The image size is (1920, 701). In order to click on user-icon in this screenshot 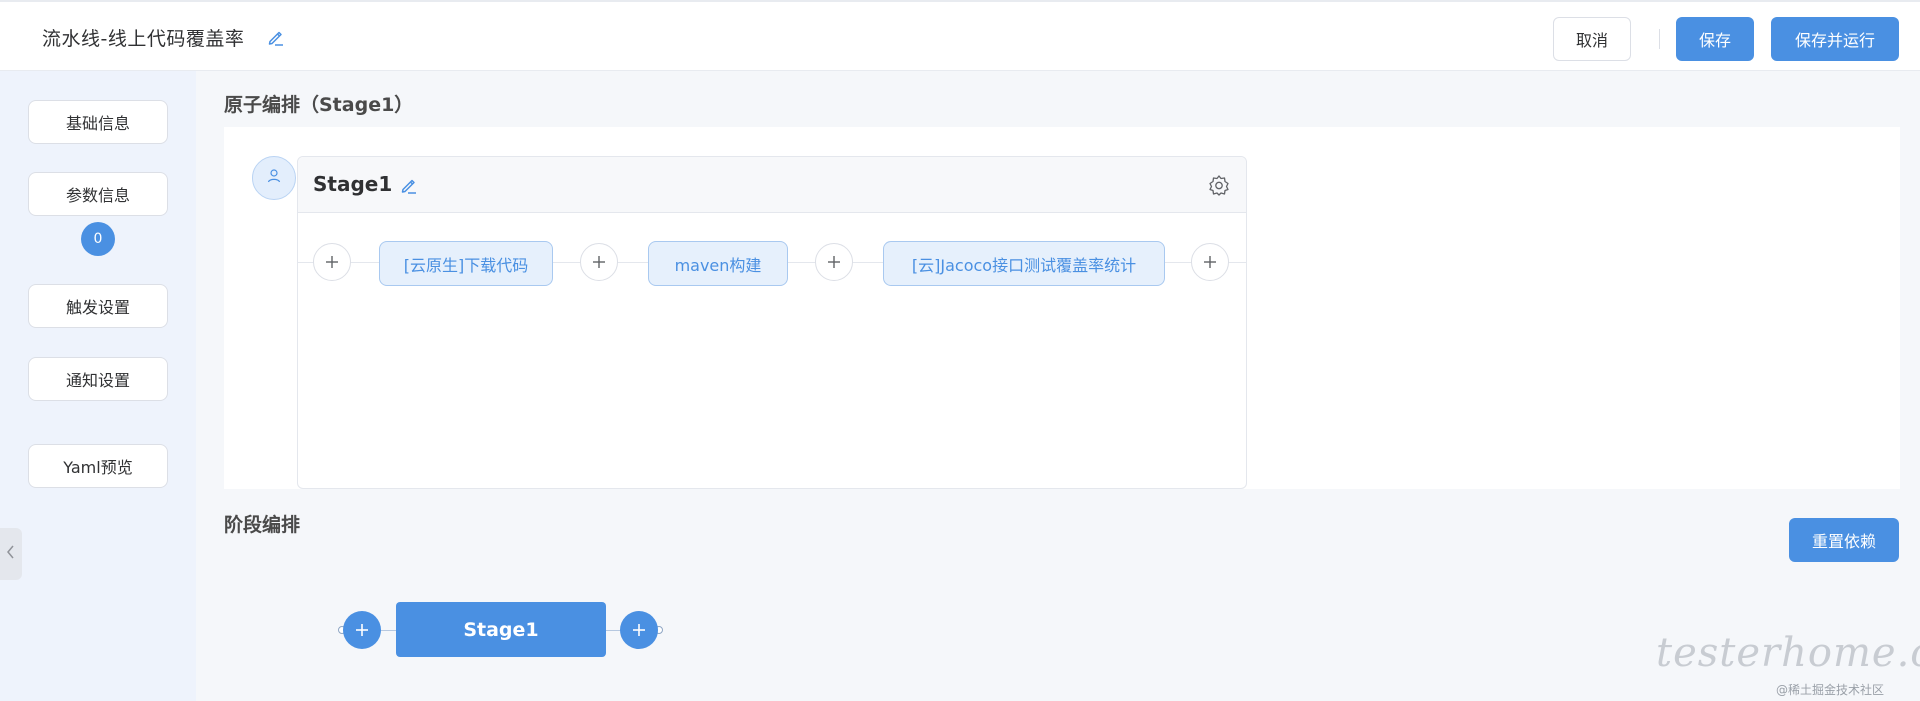, I will do `click(274, 178)`.